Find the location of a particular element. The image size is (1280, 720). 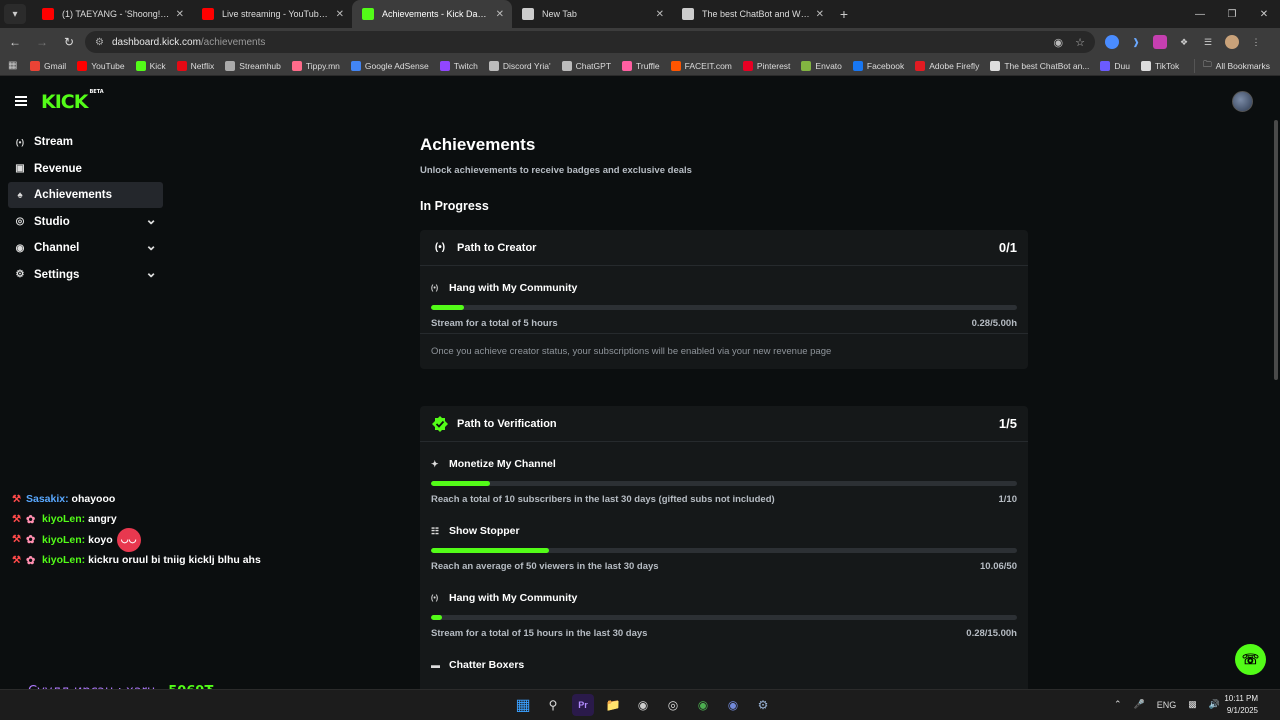

bookmark-item: Netflix is located at coordinates (195, 65).